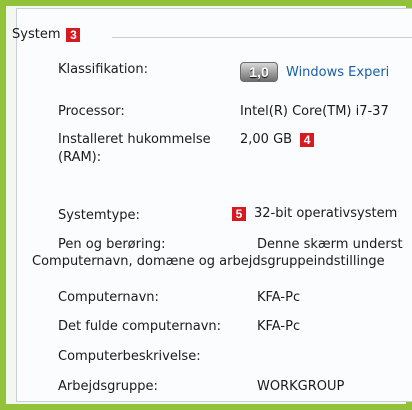  What do you see at coordinates (108, 386) in the screenshot?
I see `workgroup-label: Arbejdsgruppe:` at bounding box center [108, 386].